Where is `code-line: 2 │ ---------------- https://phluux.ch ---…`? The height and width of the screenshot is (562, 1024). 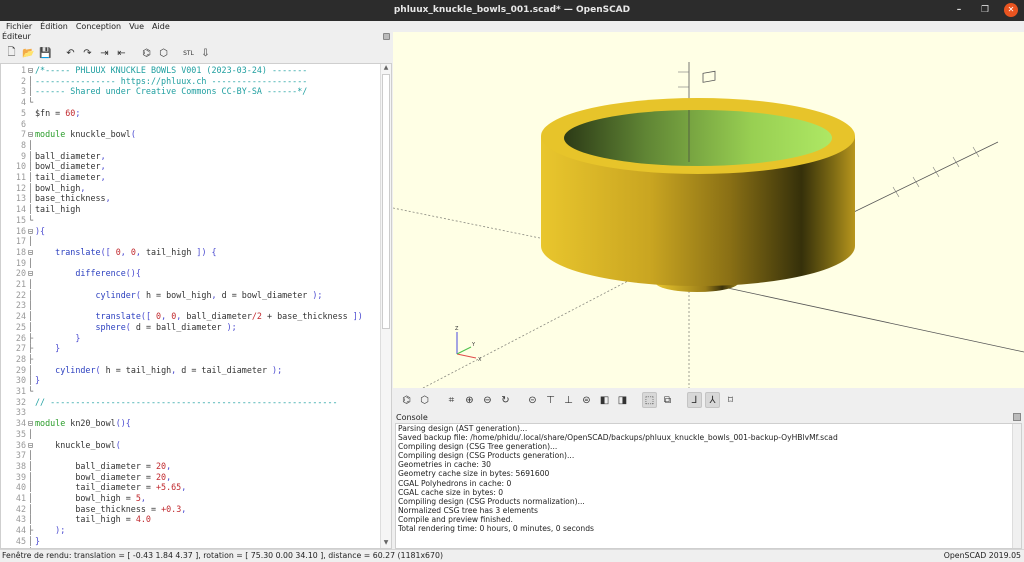 code-line: 2 │ ---------------- https://phluux.ch ---… is located at coordinates (191, 81).